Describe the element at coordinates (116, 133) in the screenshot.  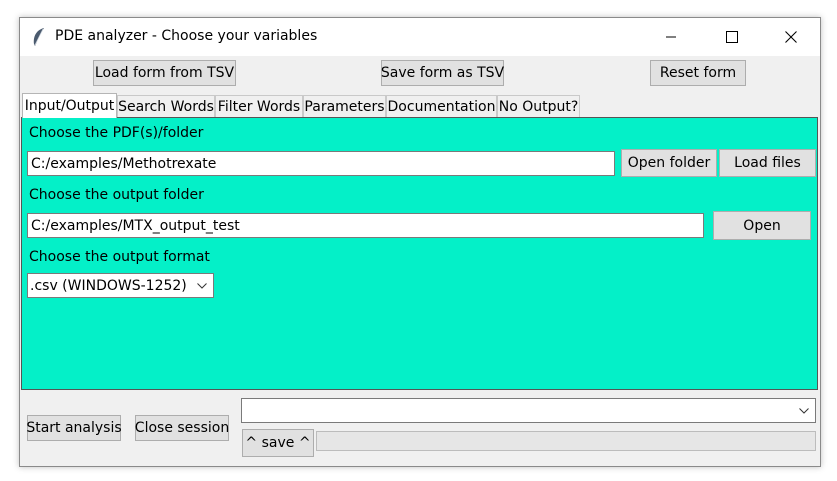
I see `pdf-folder-label: Choose the PDF(s)/folder` at that location.